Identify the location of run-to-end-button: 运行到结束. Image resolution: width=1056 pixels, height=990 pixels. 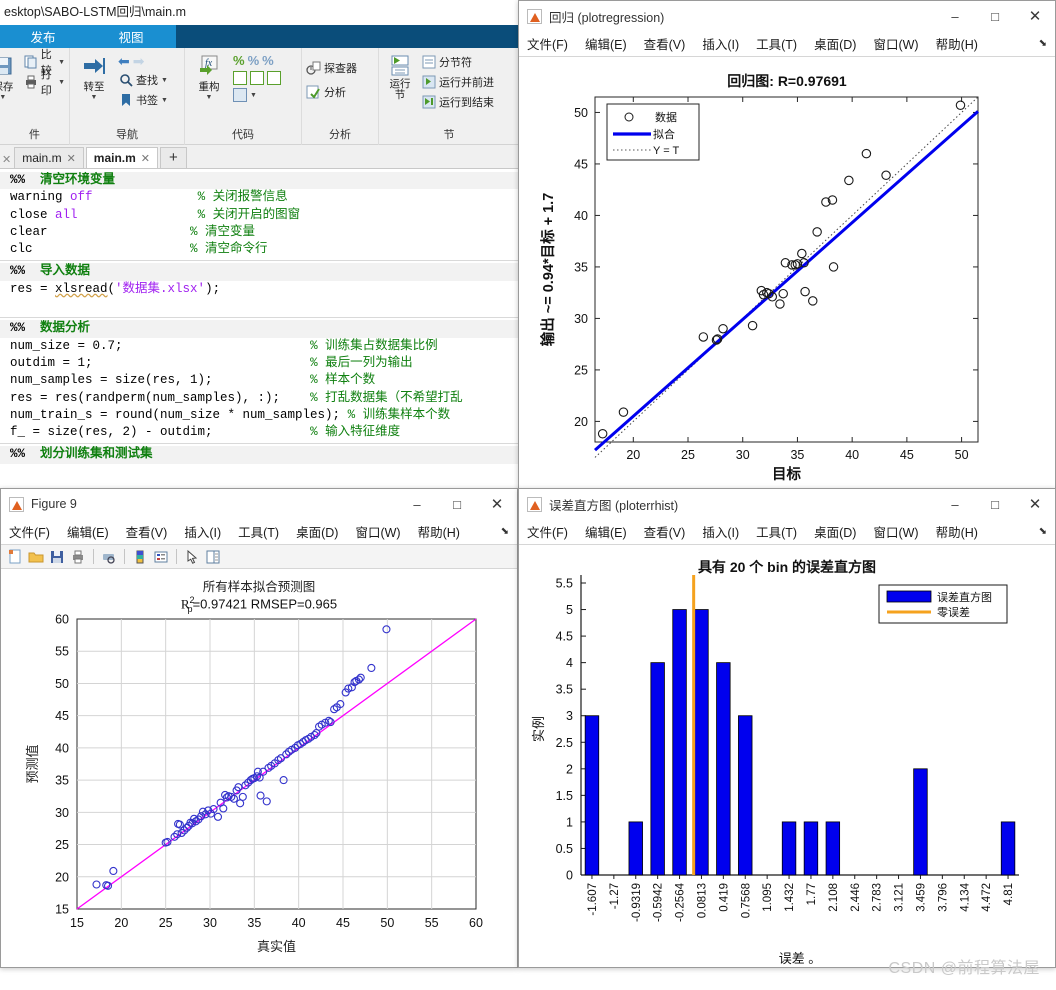
(457, 102).